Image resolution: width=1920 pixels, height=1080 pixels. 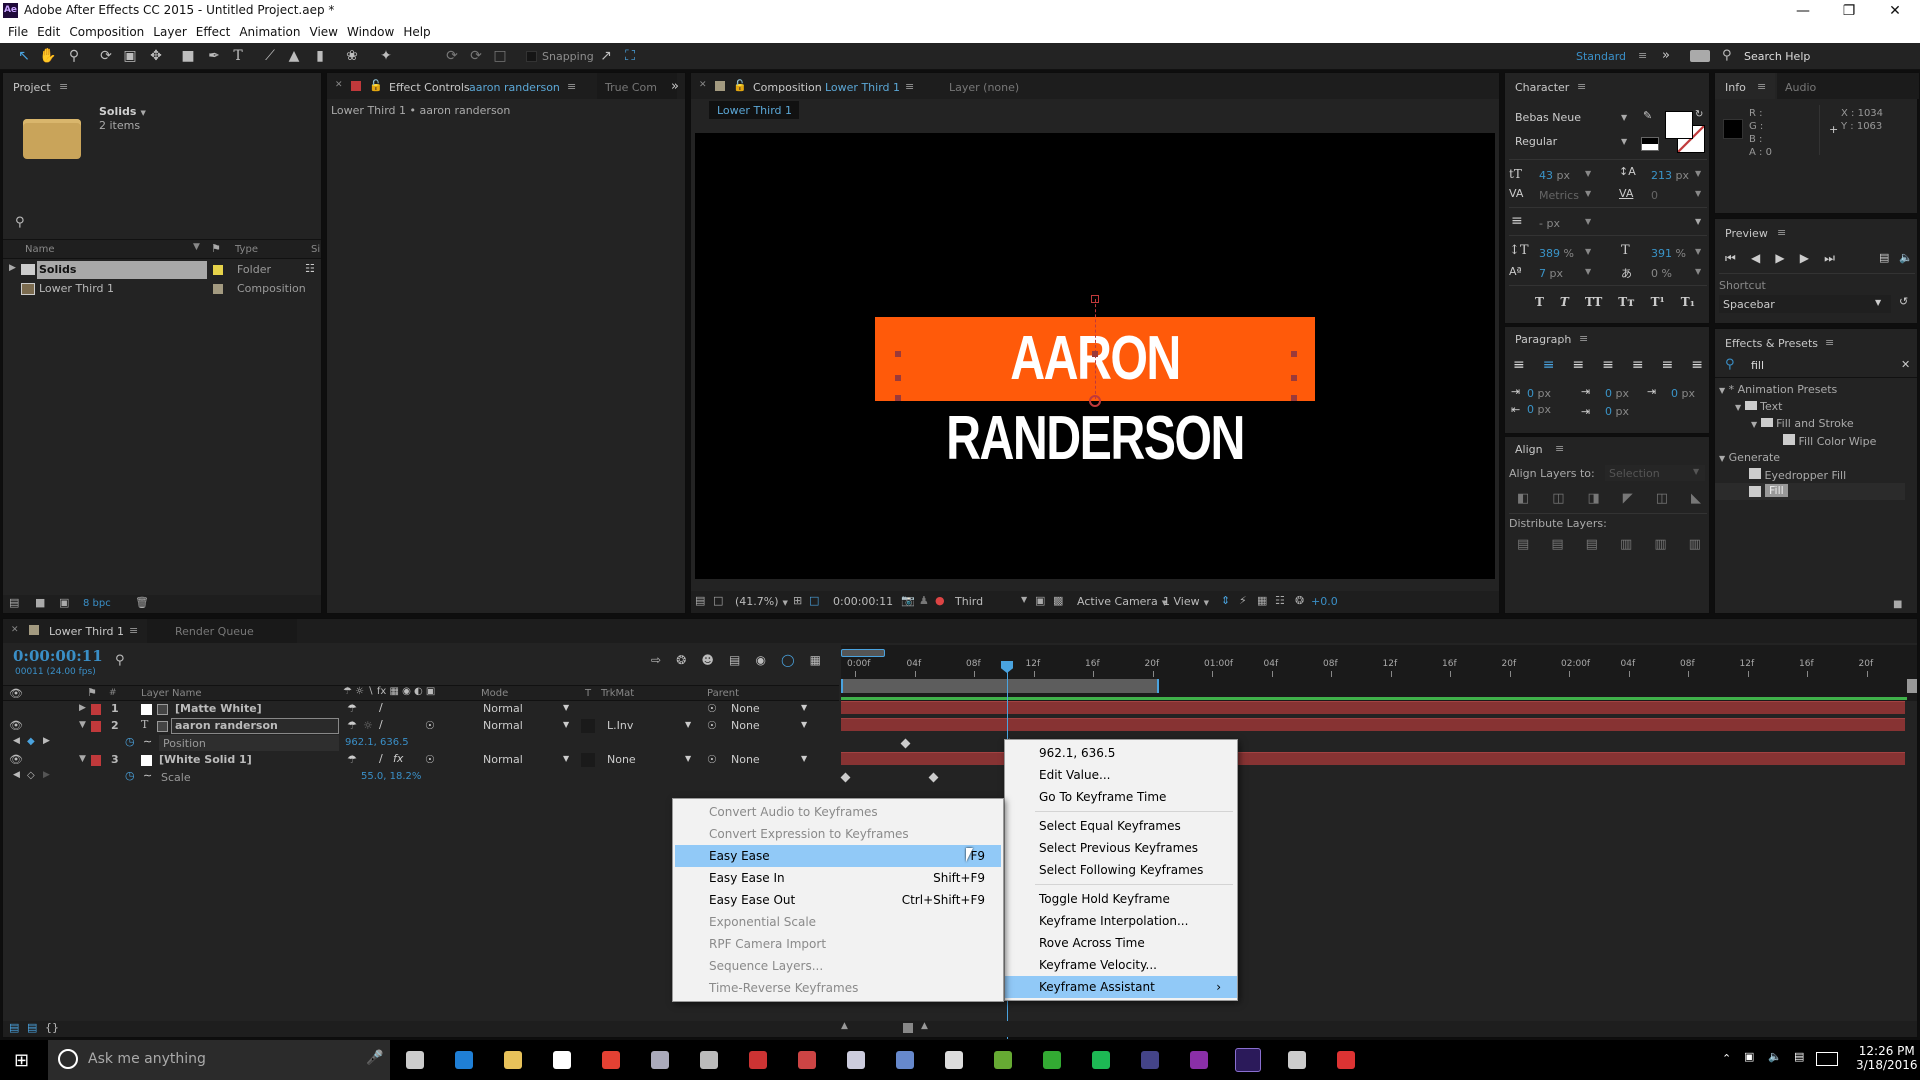 I want to click on 3d-layer-switch-icon: ☉, so click(x=430, y=759).